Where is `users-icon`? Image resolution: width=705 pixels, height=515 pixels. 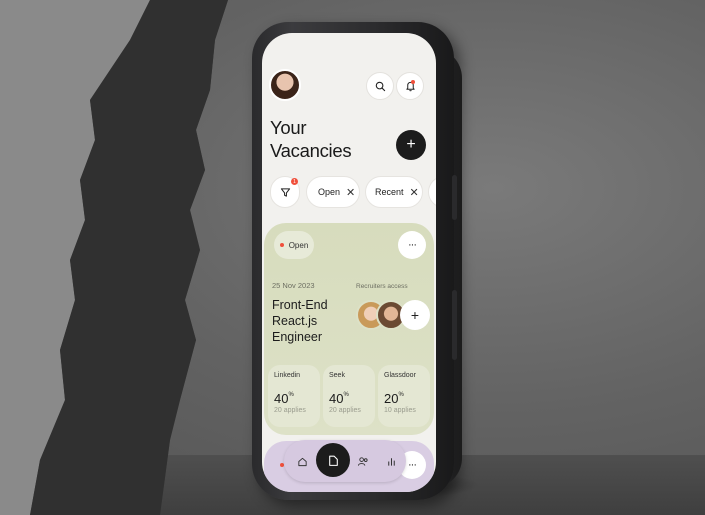
users-icon is located at coordinates (362, 461).